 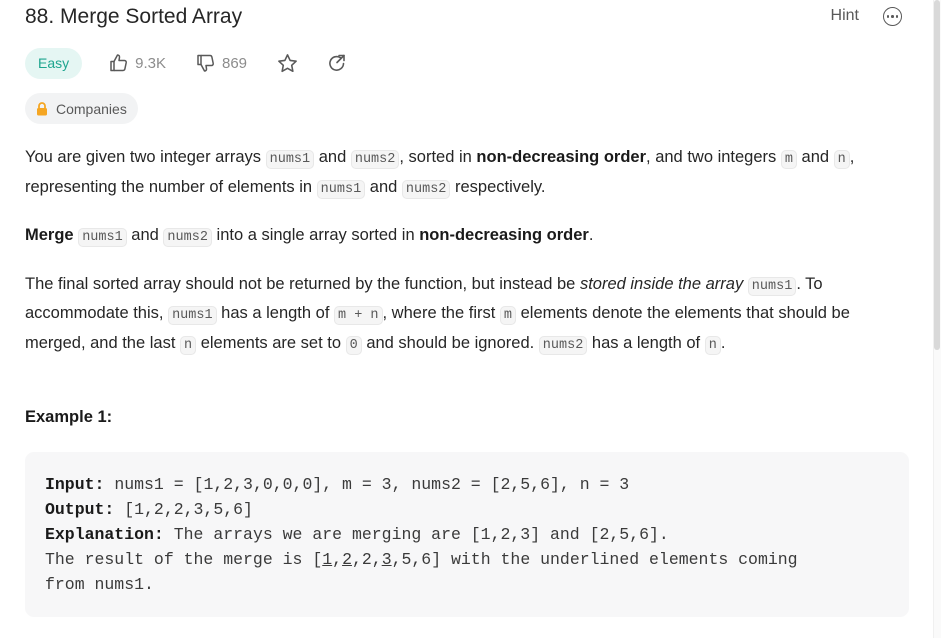 I want to click on text: , sorted in, so click(x=438, y=157).